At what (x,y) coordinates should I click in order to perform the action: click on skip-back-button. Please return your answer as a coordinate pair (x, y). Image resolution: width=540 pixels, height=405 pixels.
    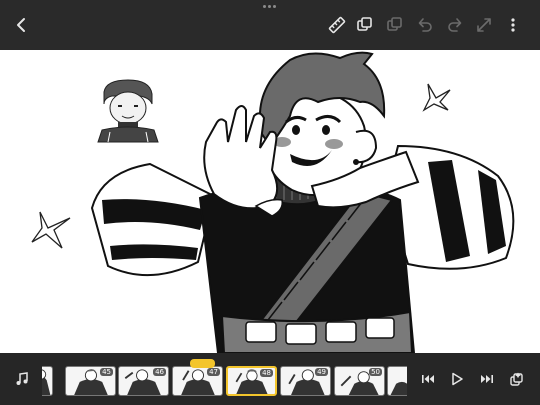
    Looking at the image, I should click on (428, 379).